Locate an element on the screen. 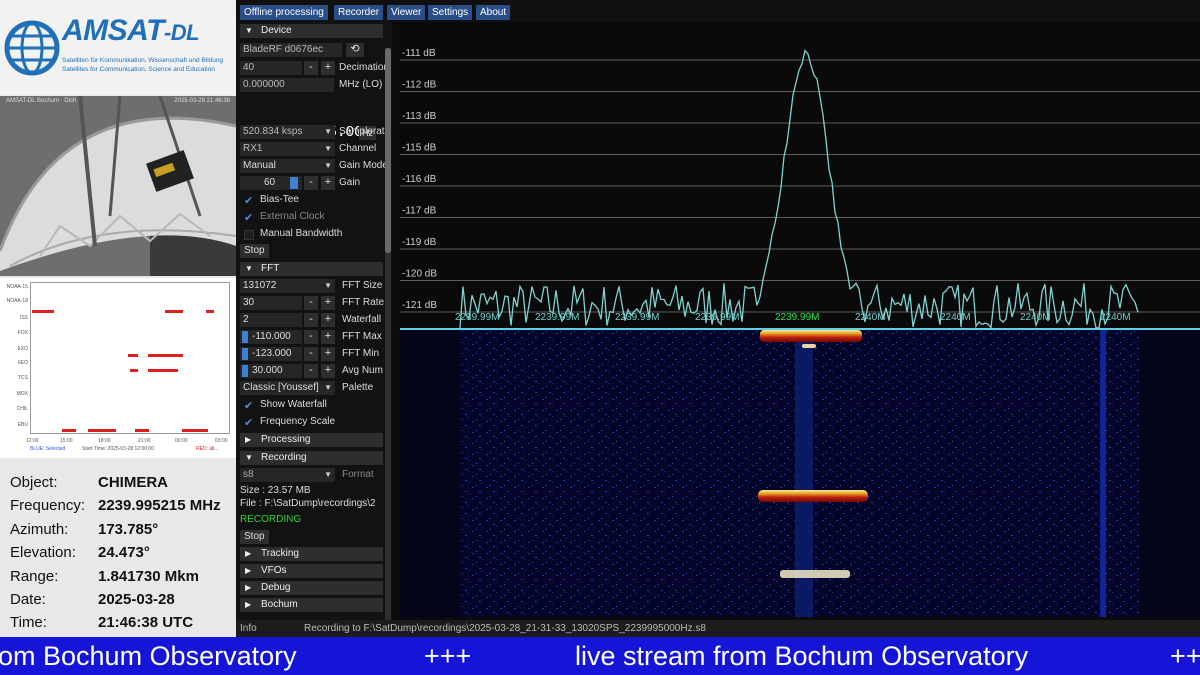 This screenshot has width=1200, height=675. info-elevation-value: 24.473° is located at coordinates (124, 552).